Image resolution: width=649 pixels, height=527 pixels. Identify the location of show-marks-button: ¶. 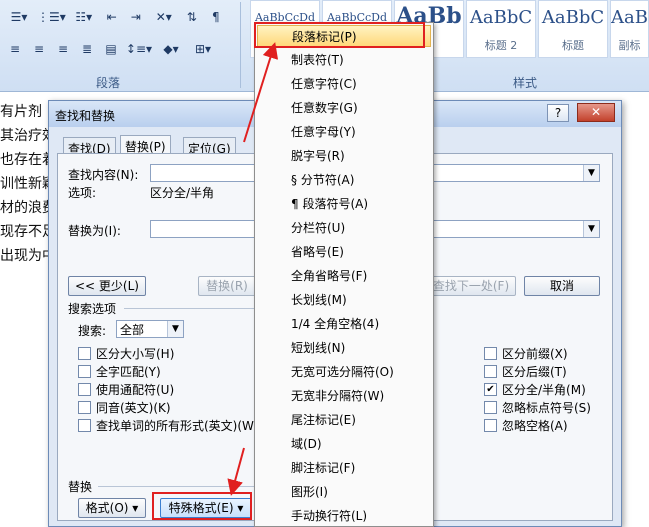
(216, 17).